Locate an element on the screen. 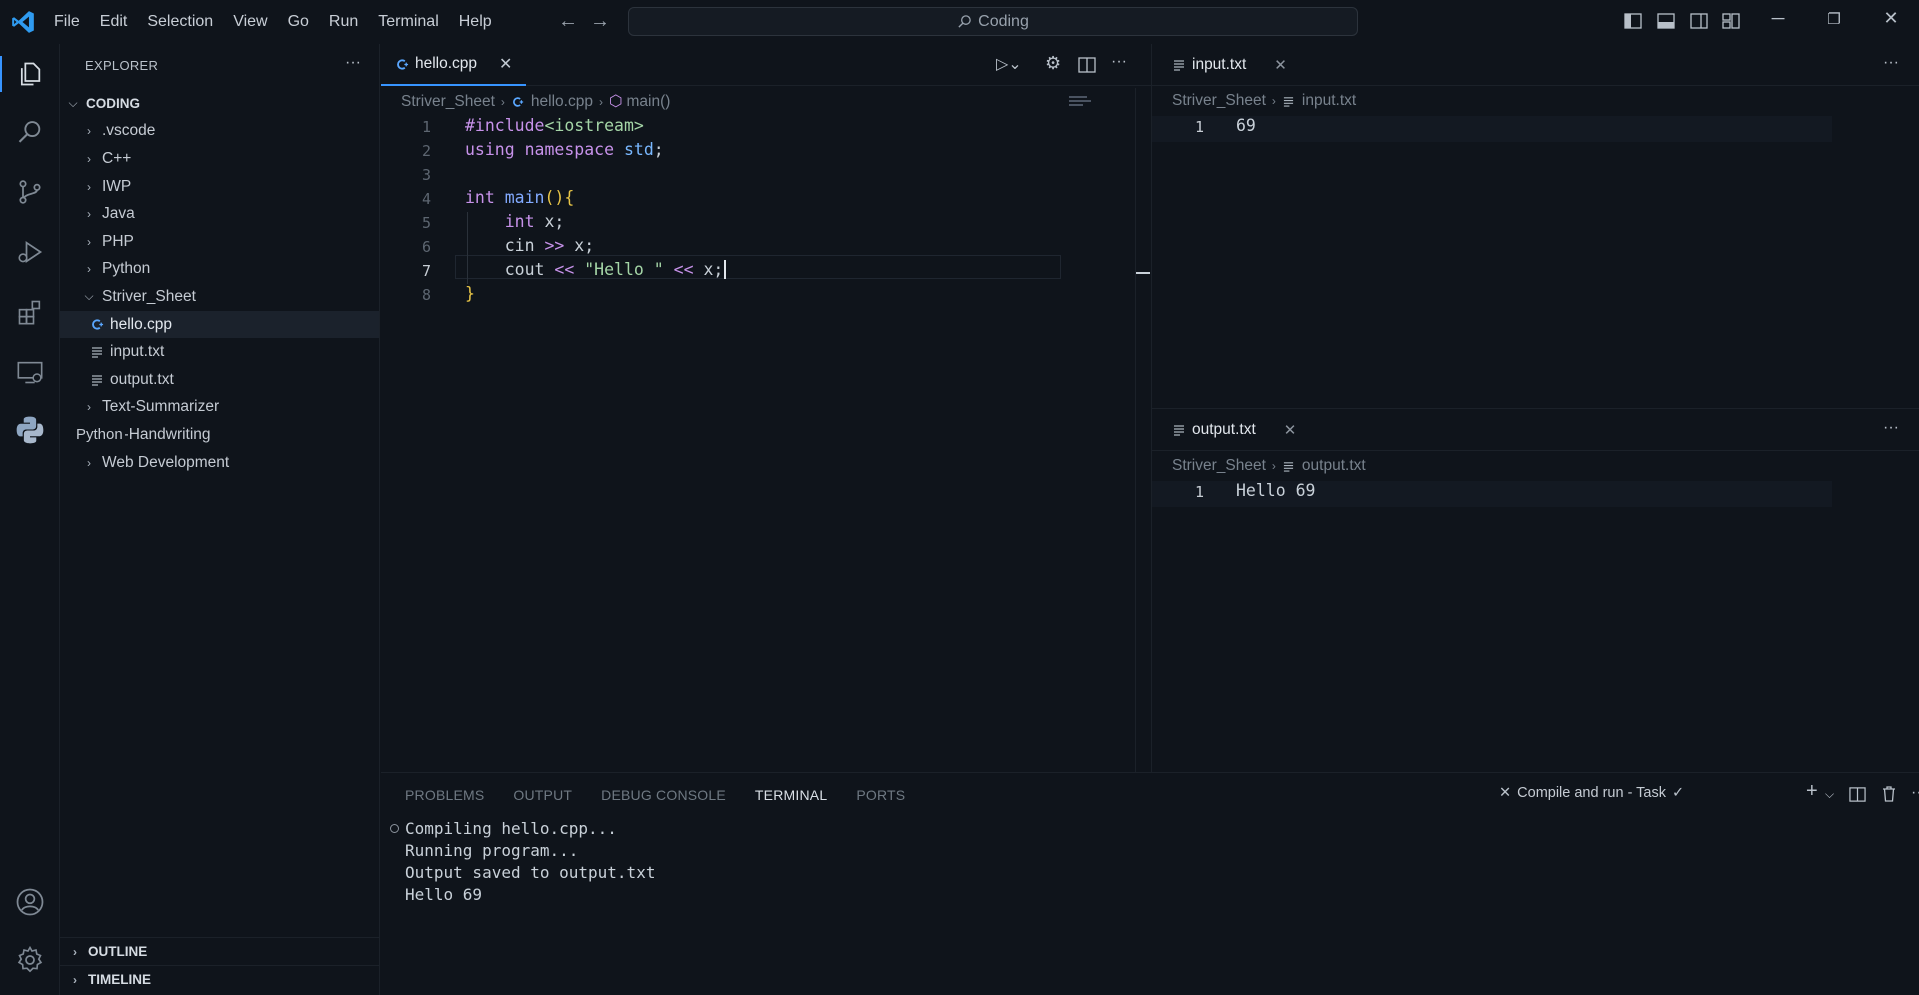  breadcrumb-symbol: main() is located at coordinates (649, 102).